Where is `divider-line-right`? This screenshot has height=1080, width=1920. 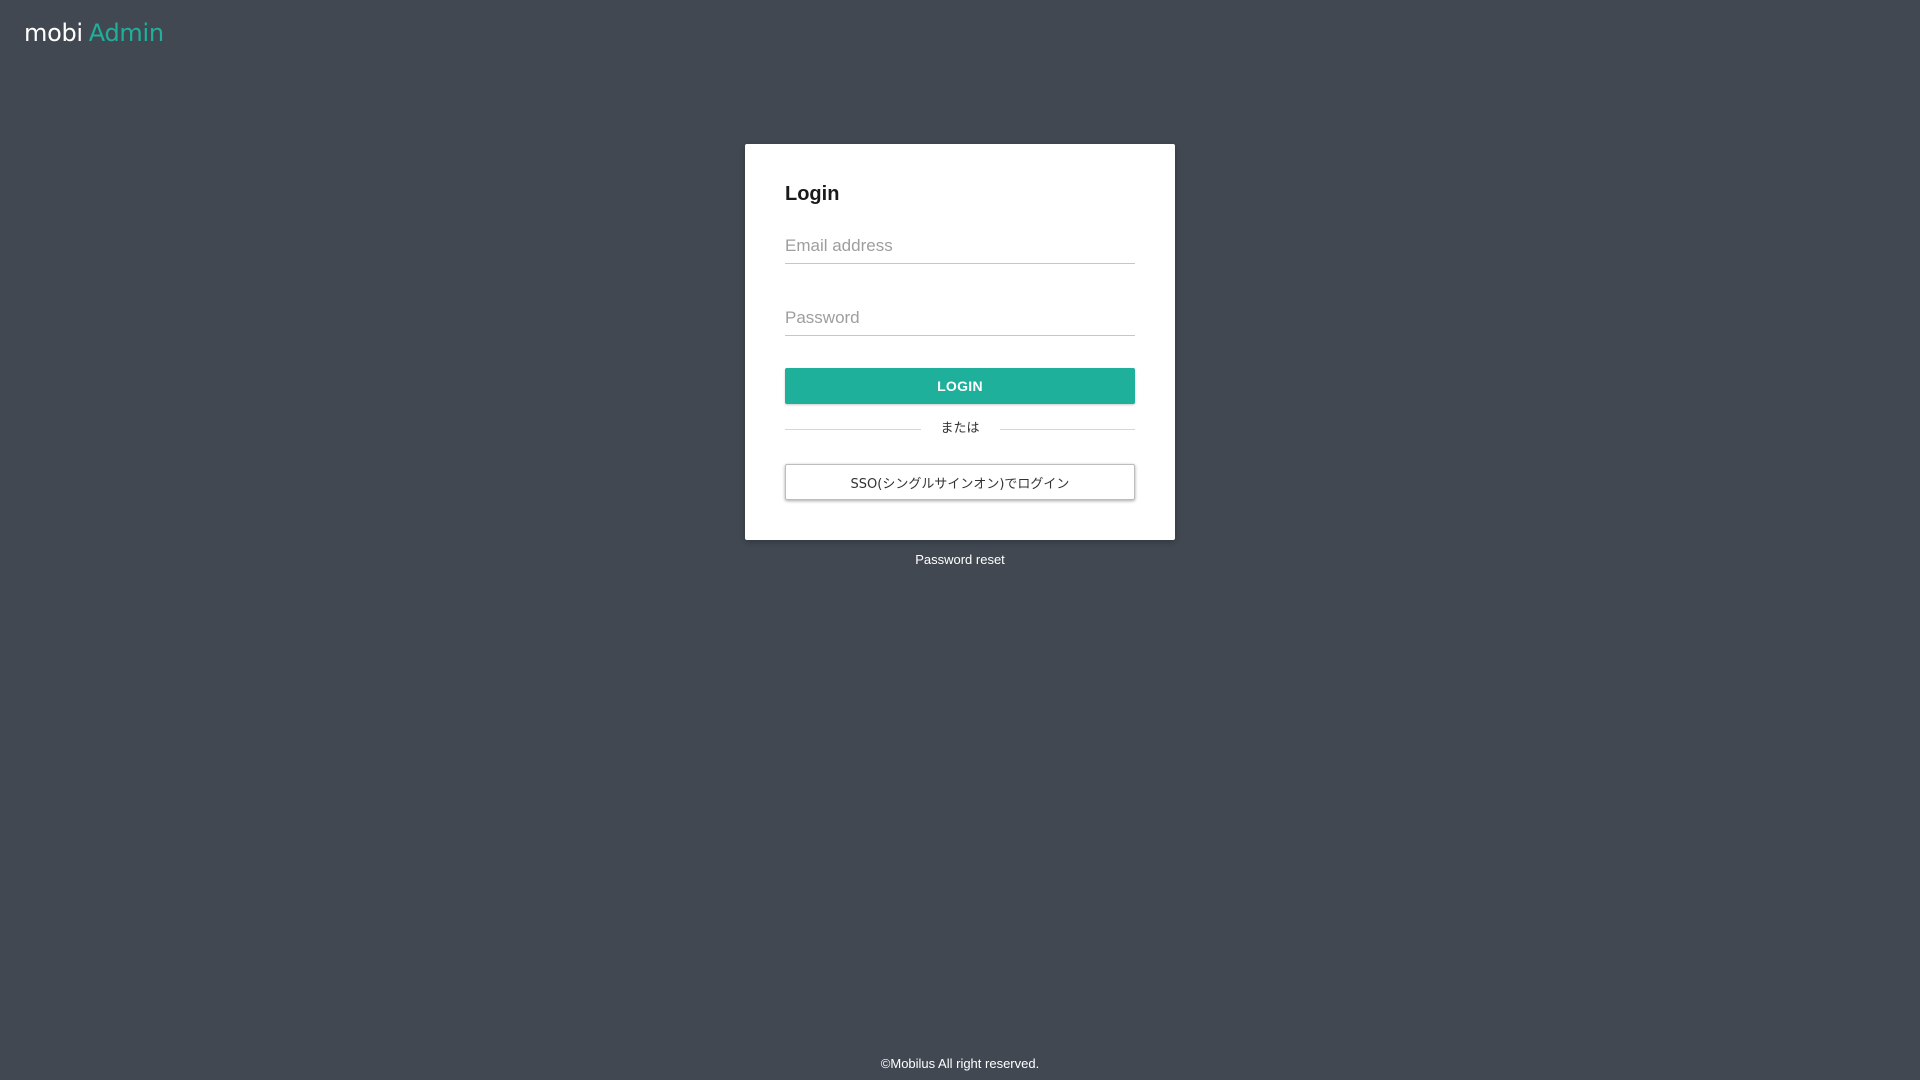 divider-line-right is located at coordinates (1067, 429).